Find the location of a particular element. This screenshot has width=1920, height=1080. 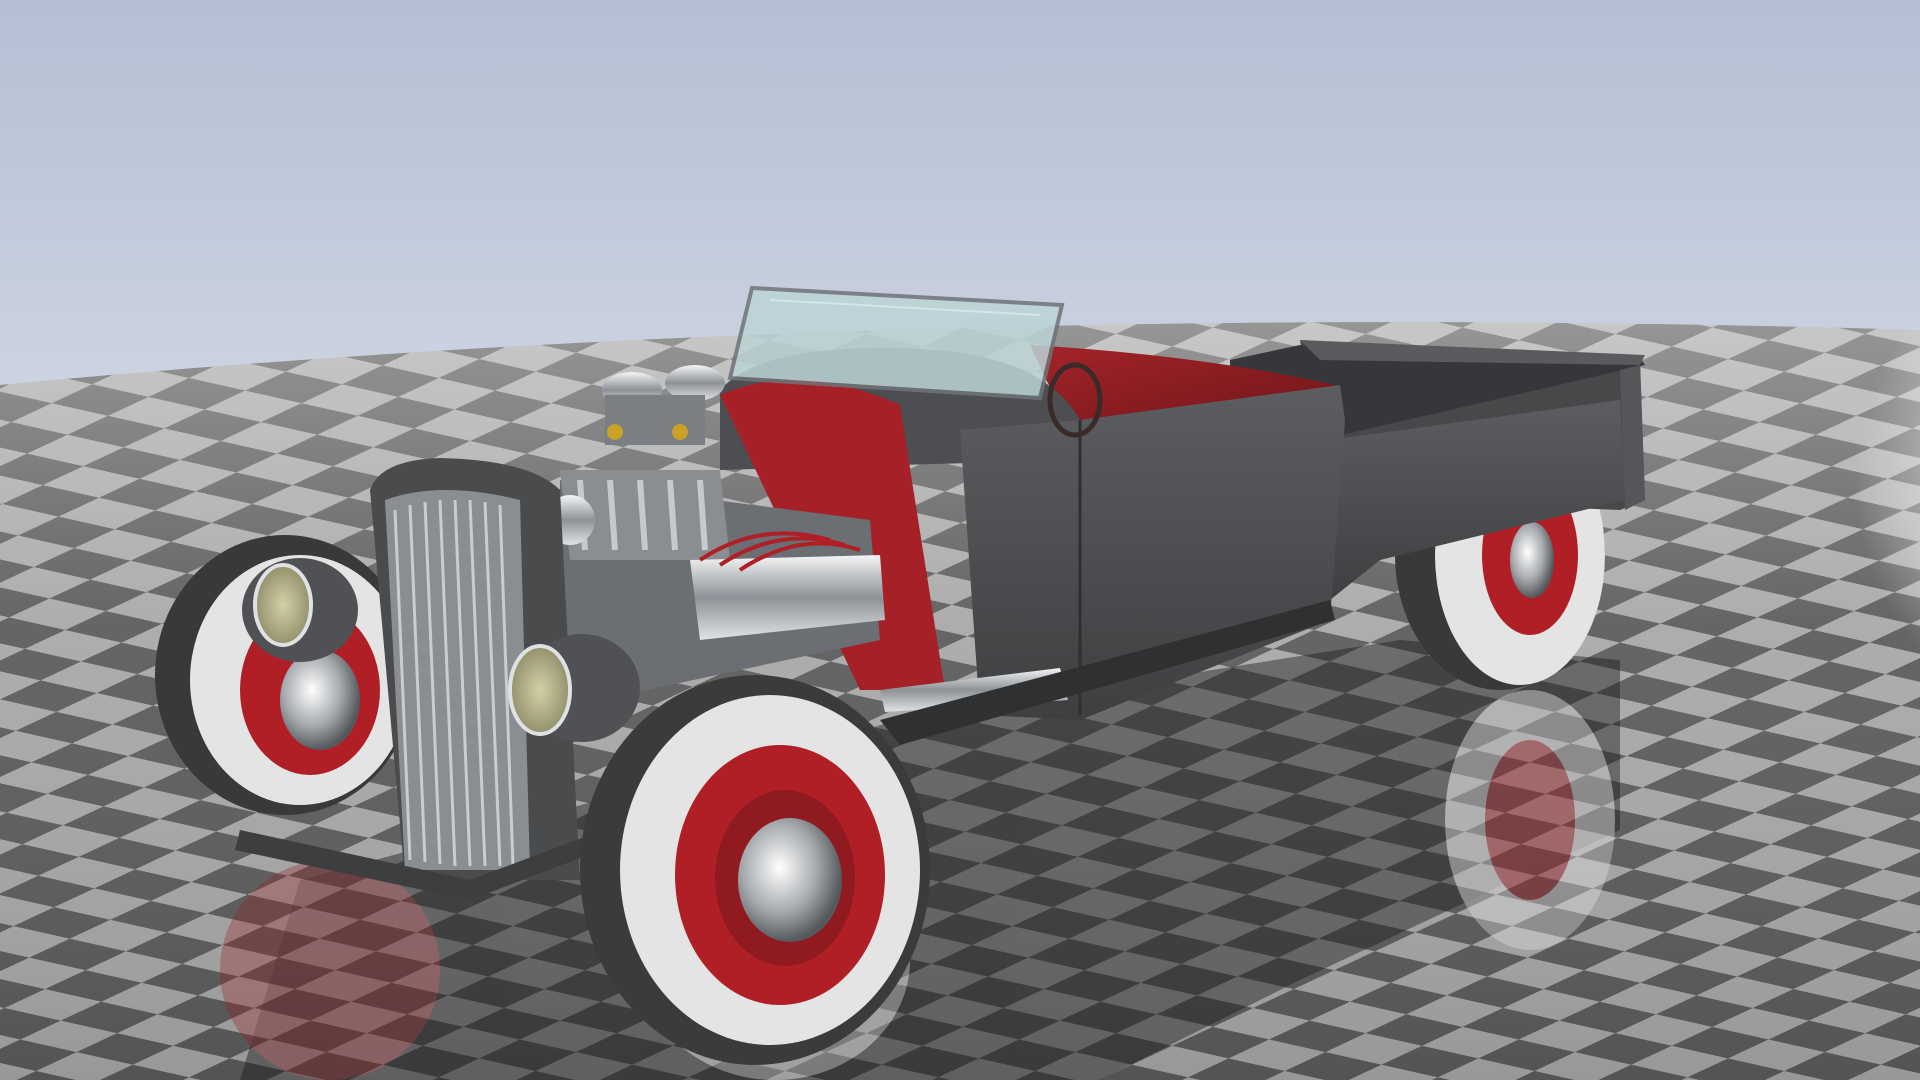

windshield is located at coordinates (896, 343).